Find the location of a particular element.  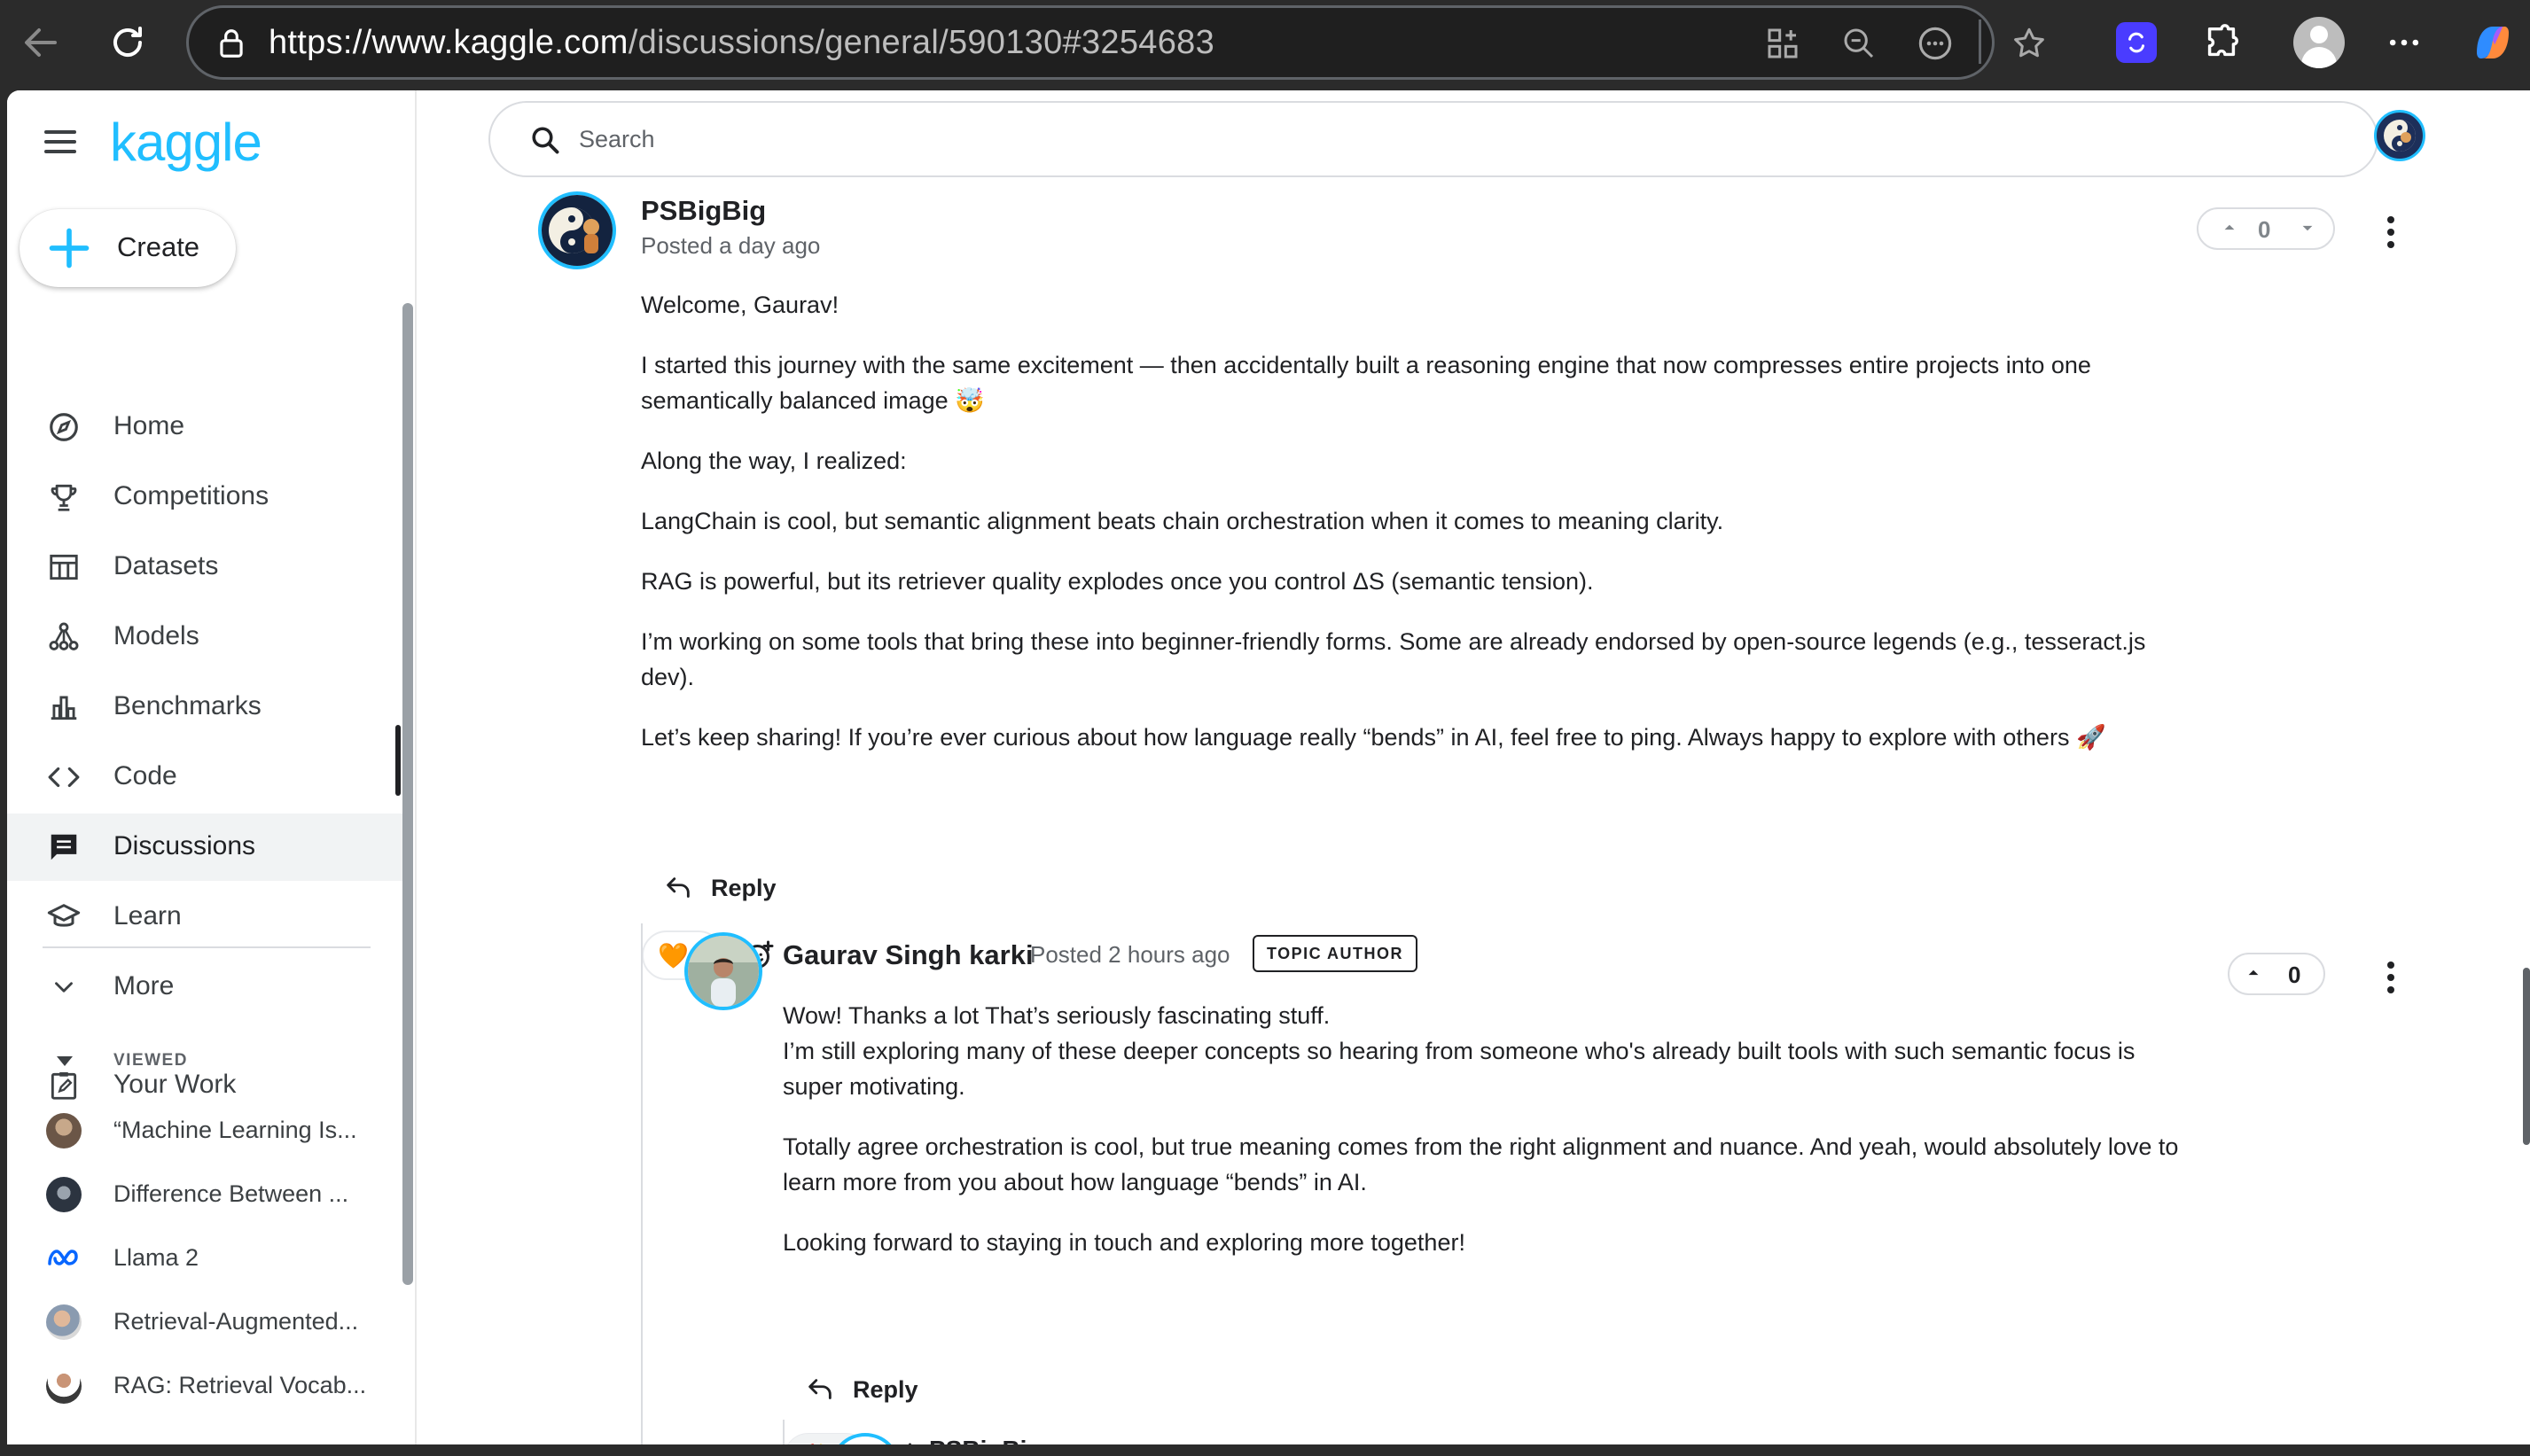

profile-avatar-icon is located at coordinates (2319, 42).